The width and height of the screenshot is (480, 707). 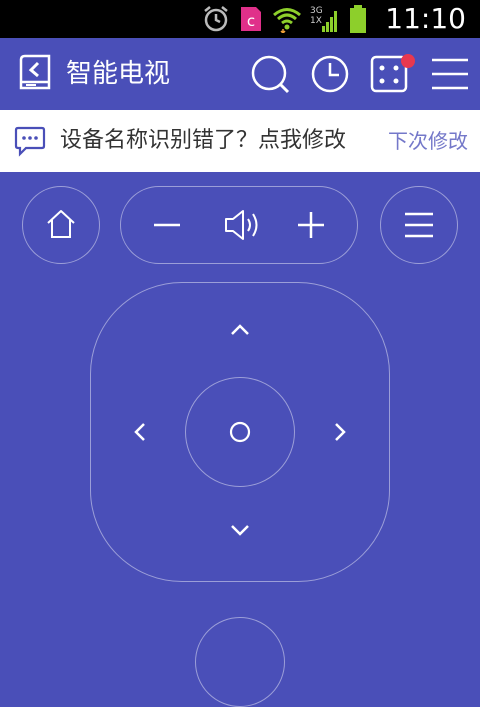 What do you see at coordinates (240, 74) in the screenshot?
I see `app-header: 智能电视` at bounding box center [240, 74].